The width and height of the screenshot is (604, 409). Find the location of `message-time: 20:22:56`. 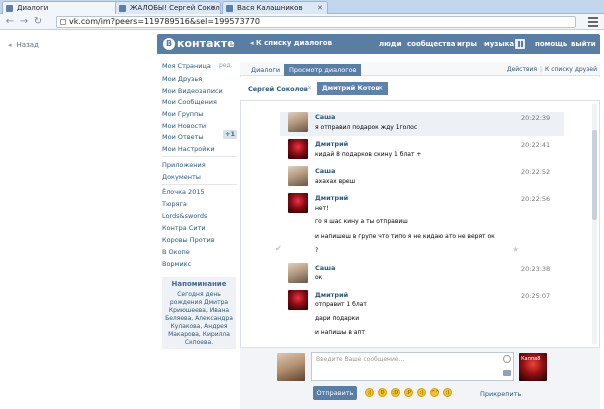

message-time: 20:22:56 is located at coordinates (536, 199).